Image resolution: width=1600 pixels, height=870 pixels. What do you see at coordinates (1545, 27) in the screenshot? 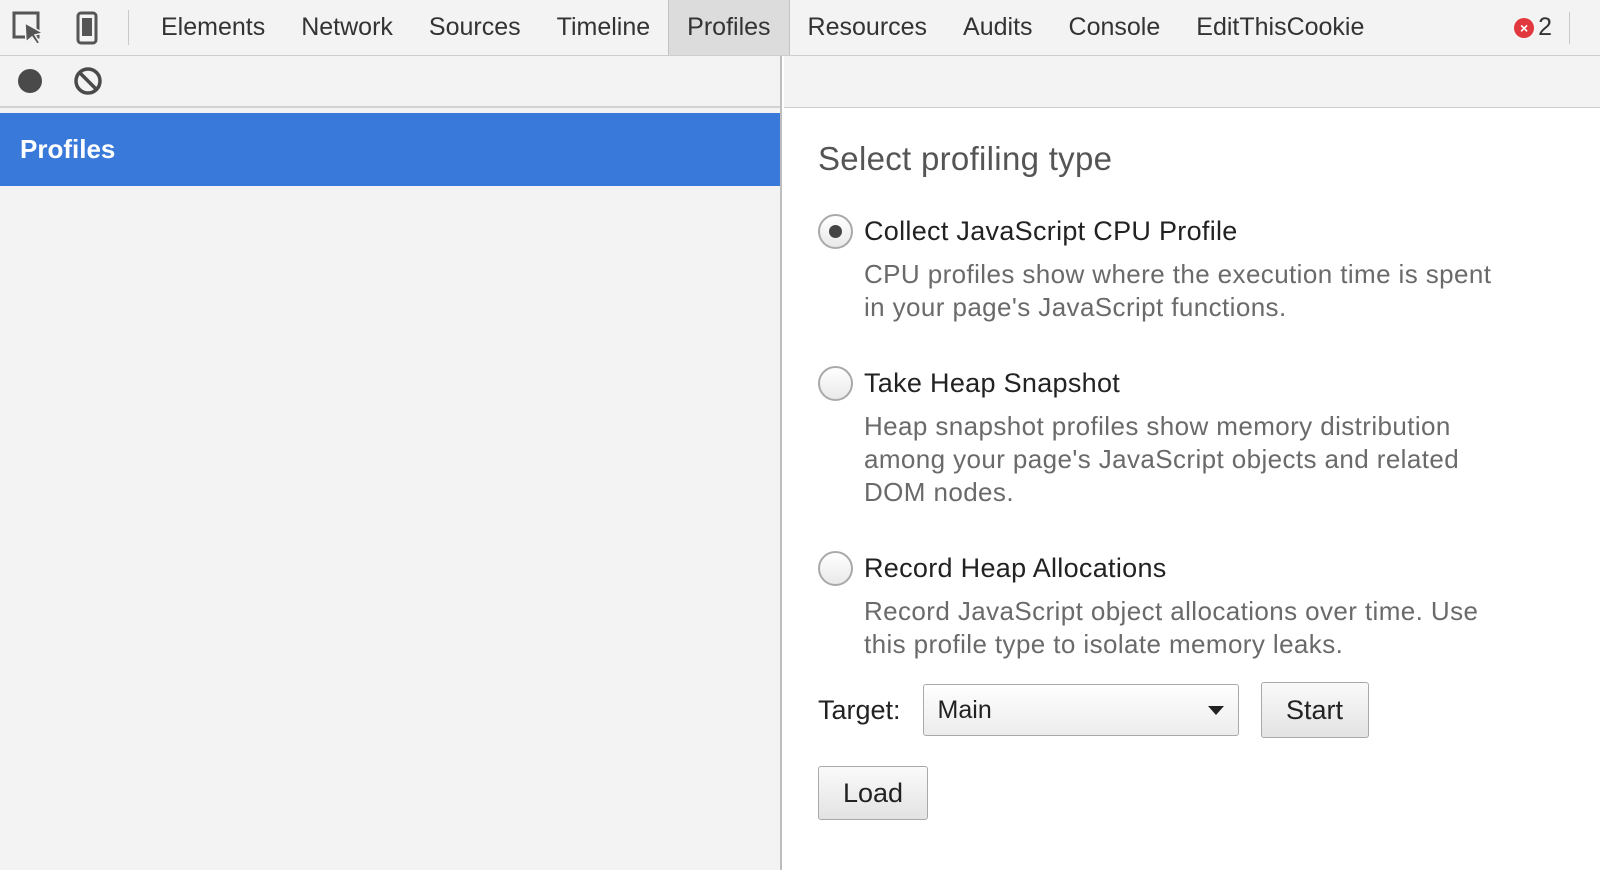
I see `error-count: 2` at bounding box center [1545, 27].